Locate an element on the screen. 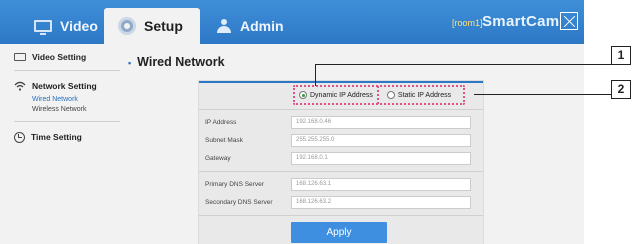 The image size is (632, 244). static-ip-radio: Static IP Address is located at coordinates (417, 95).